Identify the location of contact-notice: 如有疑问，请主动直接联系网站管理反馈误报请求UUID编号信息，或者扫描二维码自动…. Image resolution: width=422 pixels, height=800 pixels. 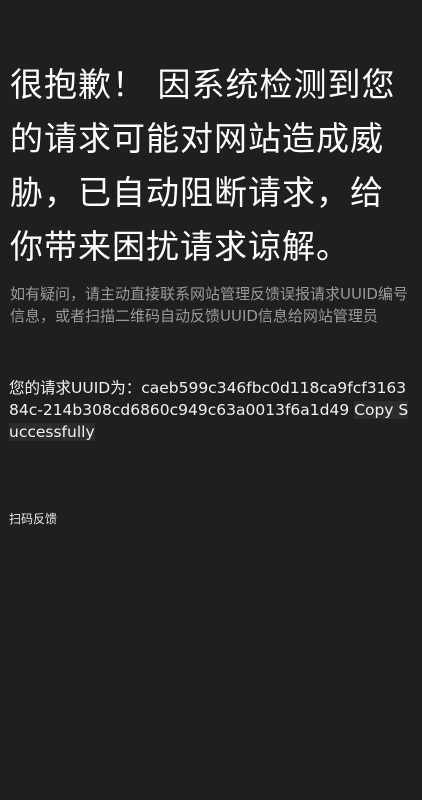
(209, 305).